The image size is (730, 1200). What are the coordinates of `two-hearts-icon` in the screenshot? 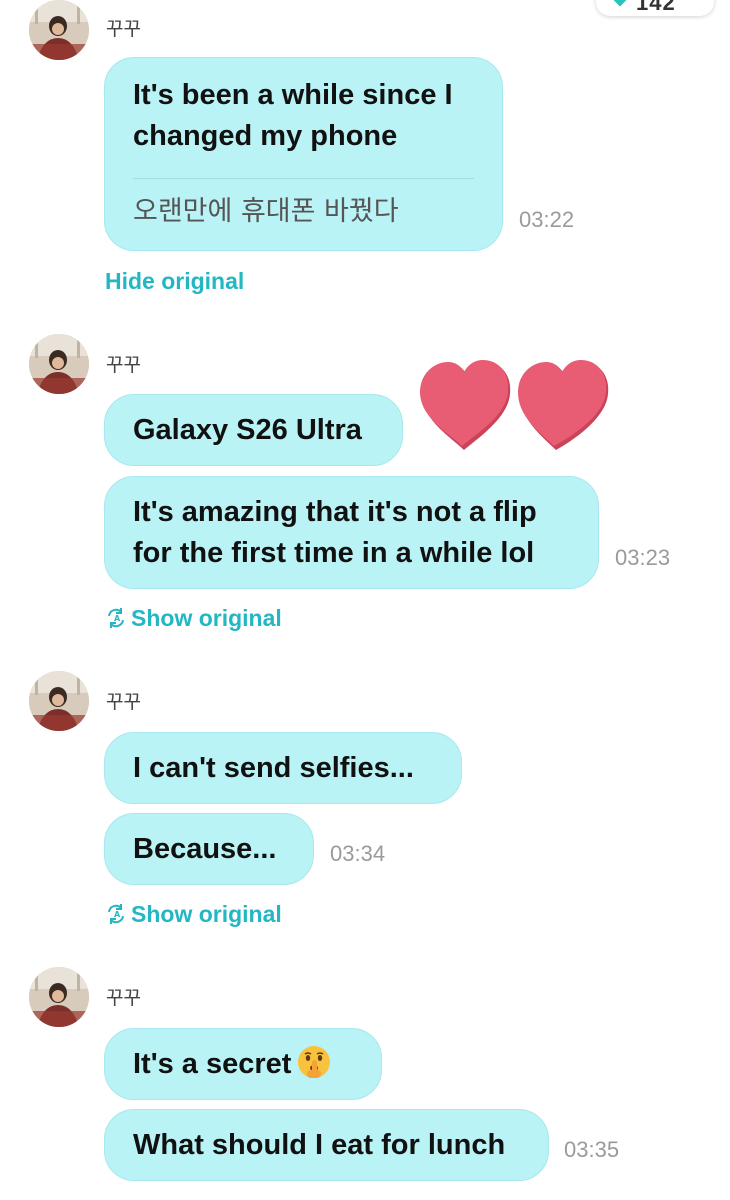 It's located at (514, 406).